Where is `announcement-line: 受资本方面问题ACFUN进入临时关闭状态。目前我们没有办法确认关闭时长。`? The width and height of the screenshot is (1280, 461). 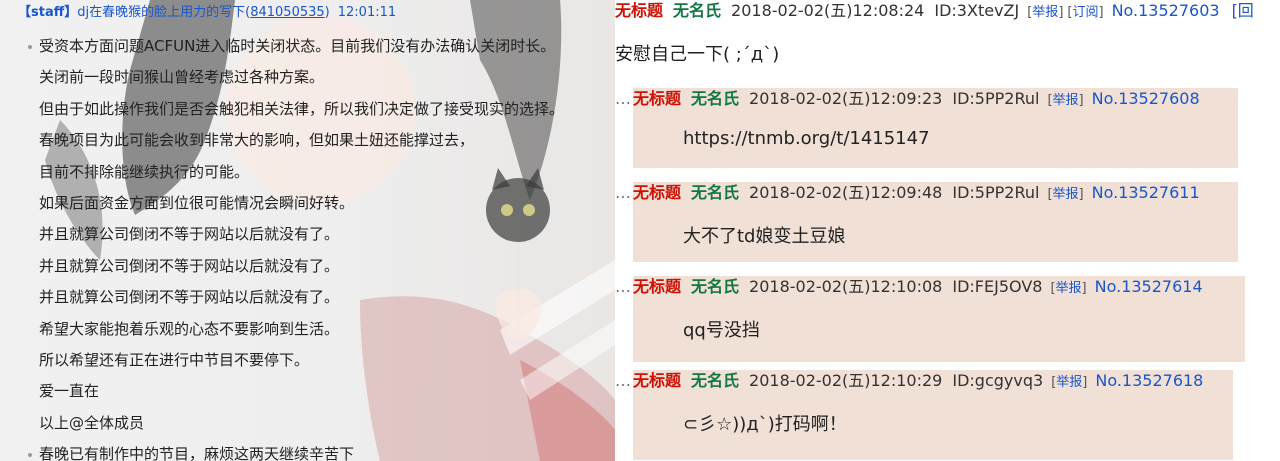 announcement-line: 受资本方面问题ACFUN进入临时关闭状态。目前我们没有办法确认关闭时长。 is located at coordinates (282, 46).